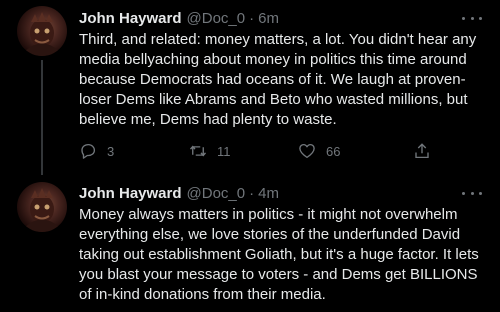 The height and width of the screenshot is (312, 500). What do you see at coordinates (268, 18) in the screenshot?
I see `timestamp: 6m` at bounding box center [268, 18].